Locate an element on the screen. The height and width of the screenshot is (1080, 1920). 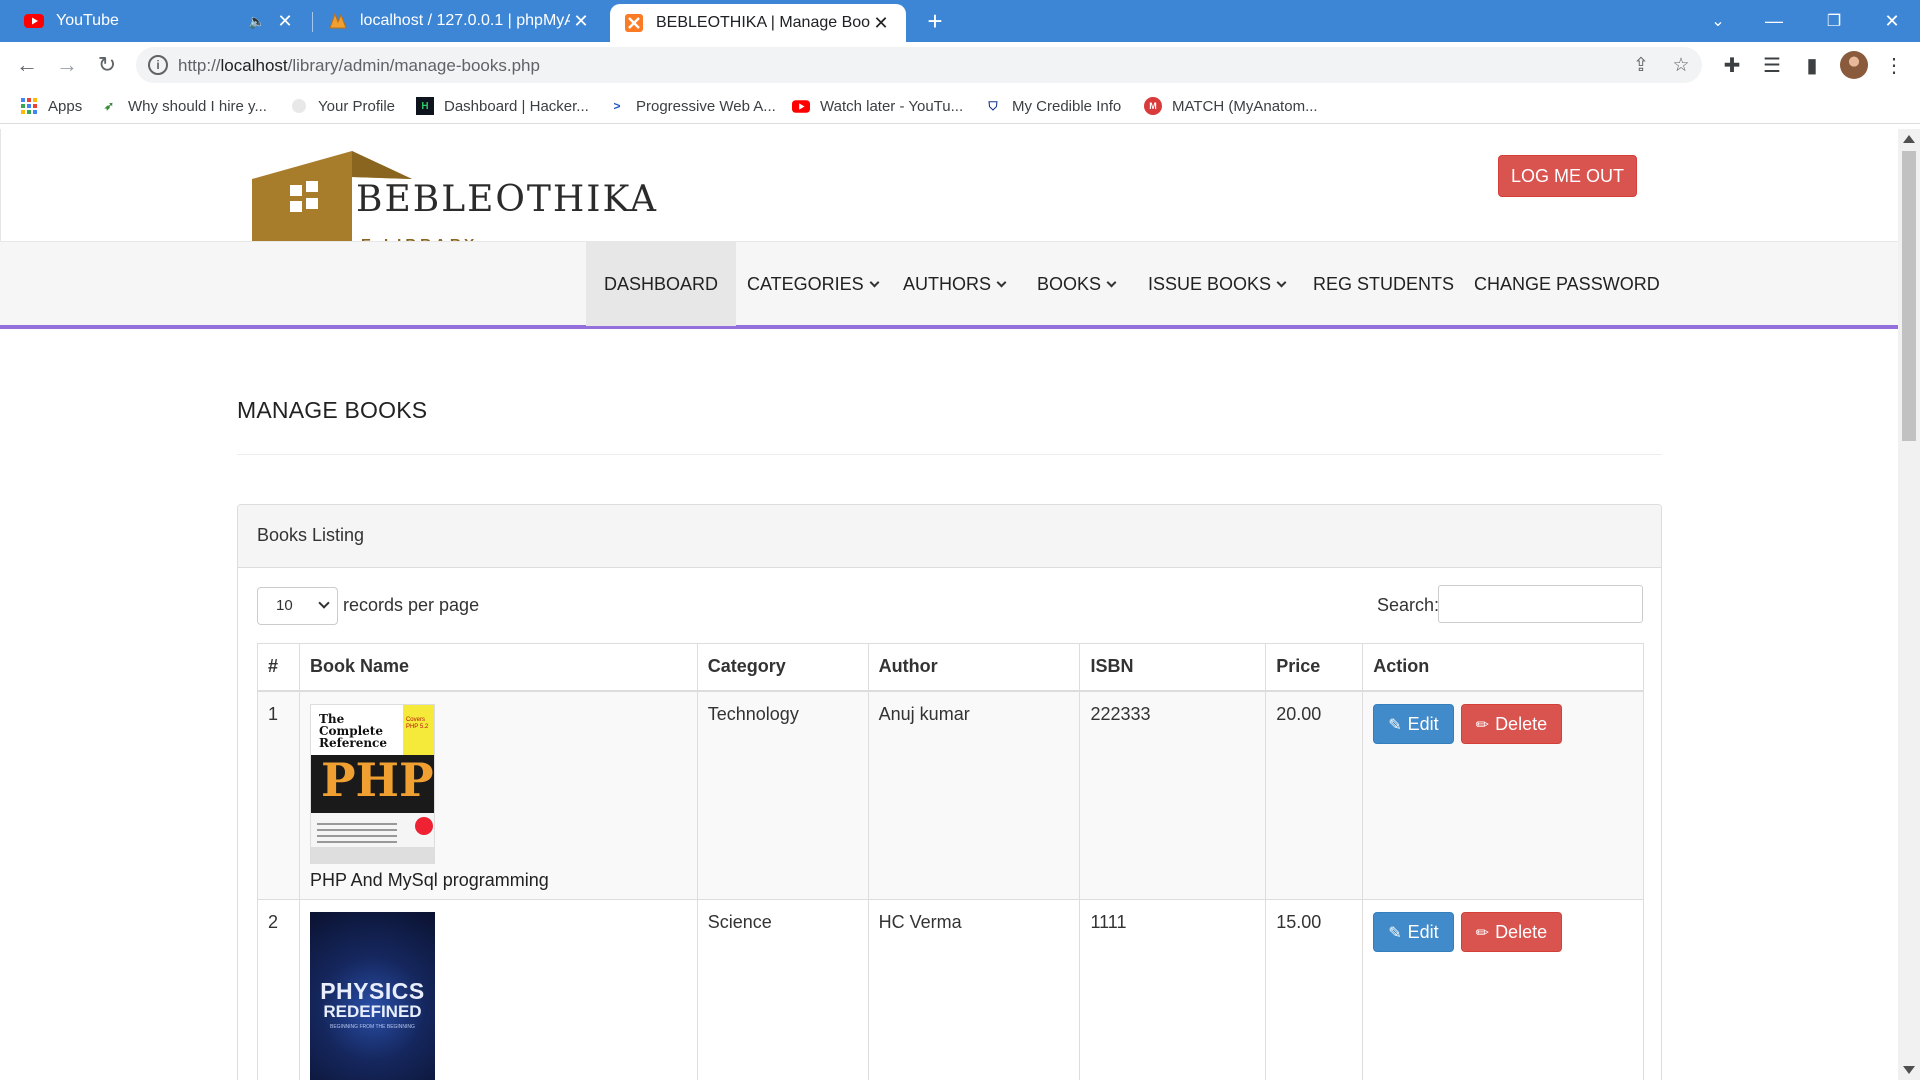
minimize-button: — is located at coordinates (1774, 21).